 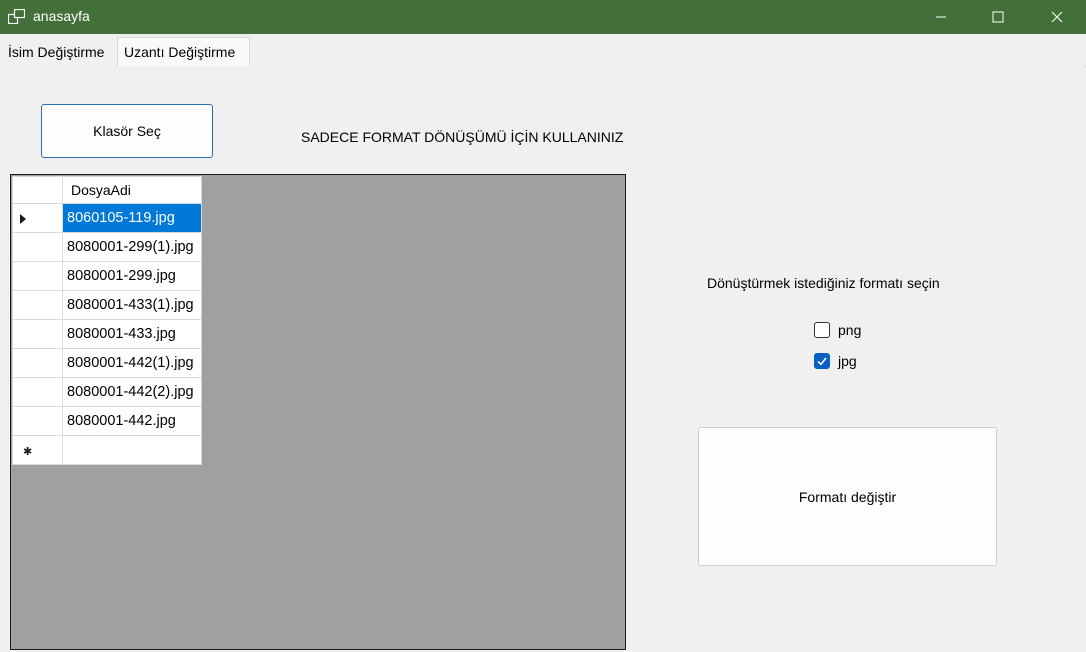 What do you see at coordinates (132, 218) in the screenshot?
I see `file-name-cell: 8060105-119.jpg` at bounding box center [132, 218].